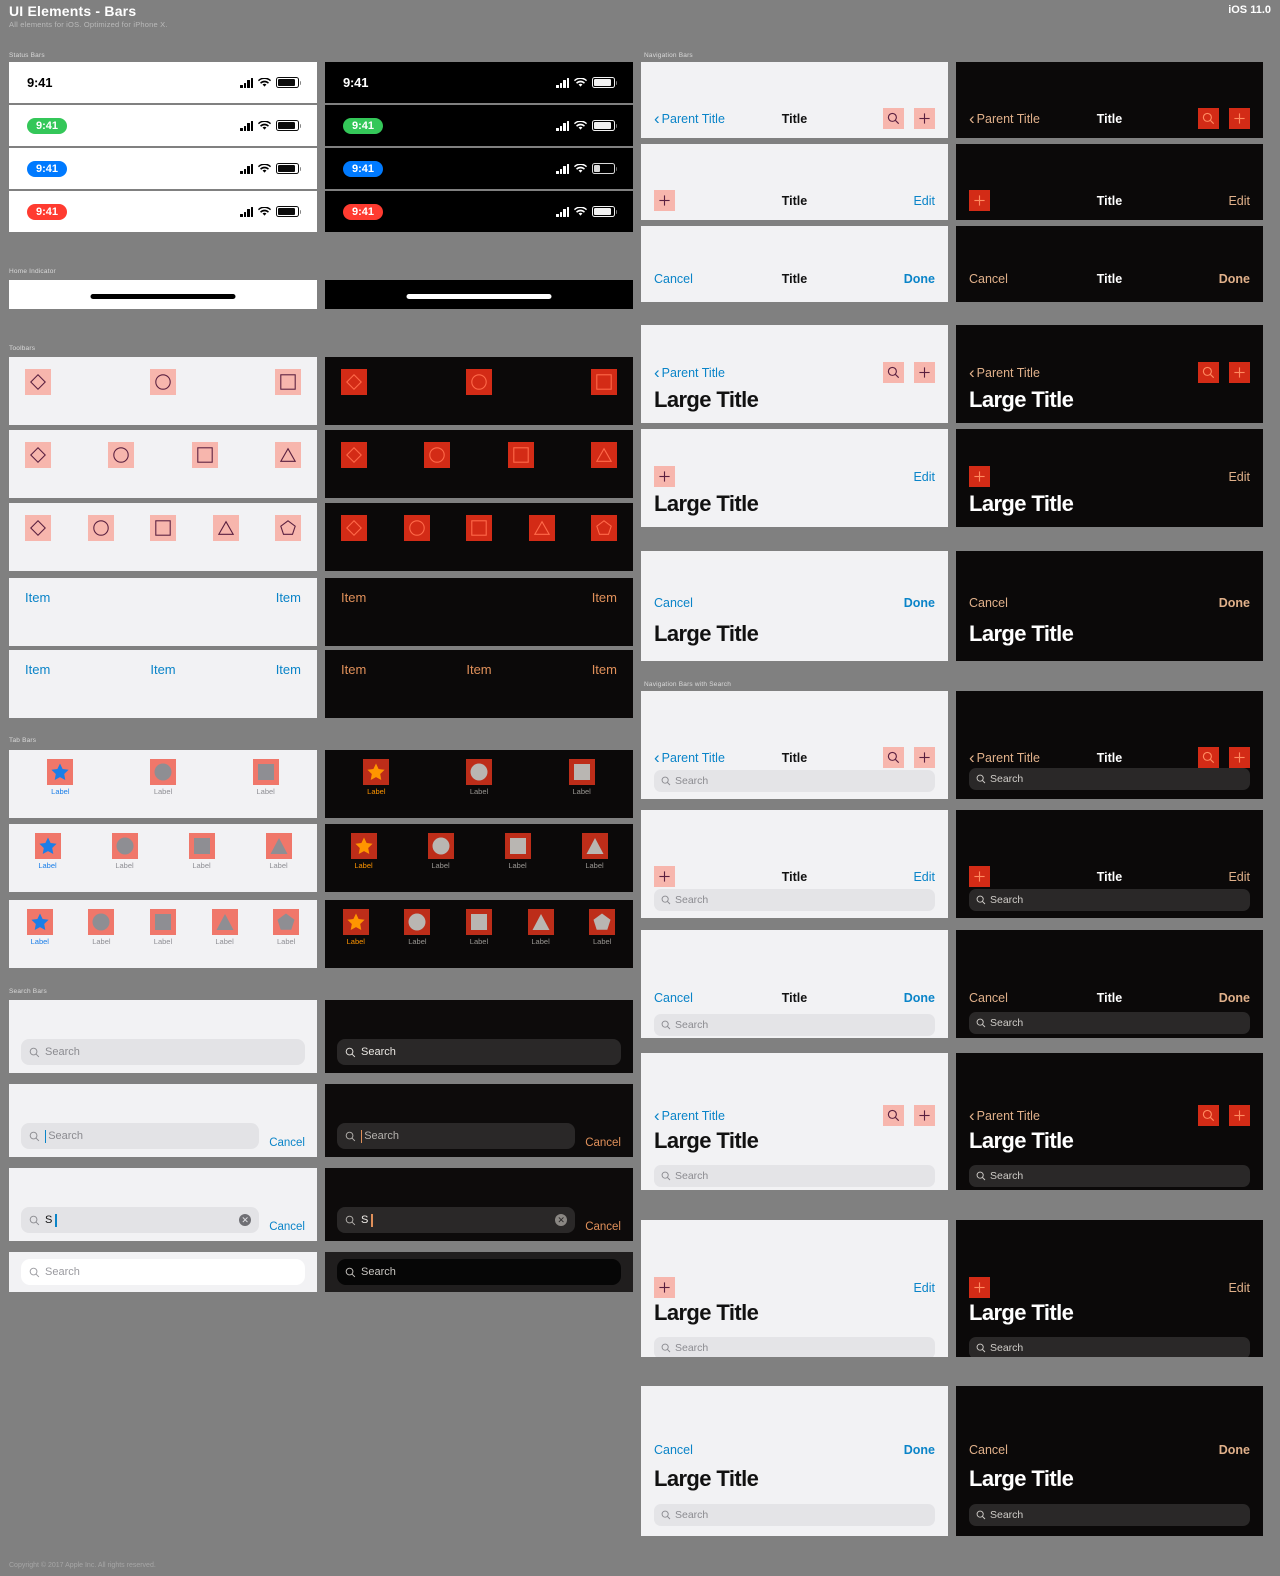  Describe the element at coordinates (163, 296) in the screenshot. I see `home-indicator-bar` at that location.